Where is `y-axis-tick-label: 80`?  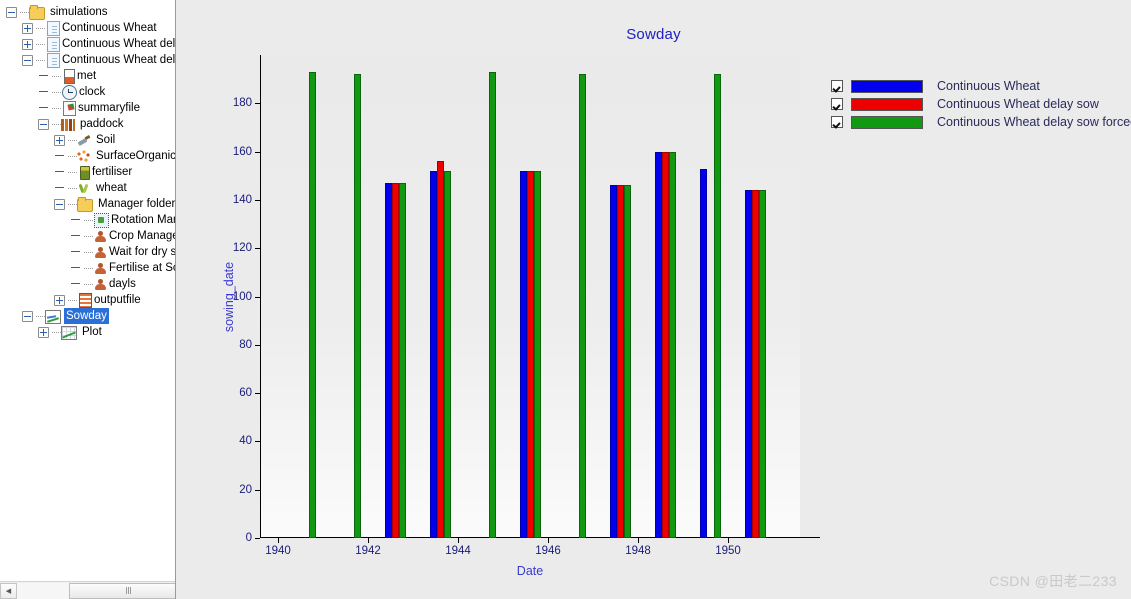
y-axis-tick-label: 80 is located at coordinates (245, 344).